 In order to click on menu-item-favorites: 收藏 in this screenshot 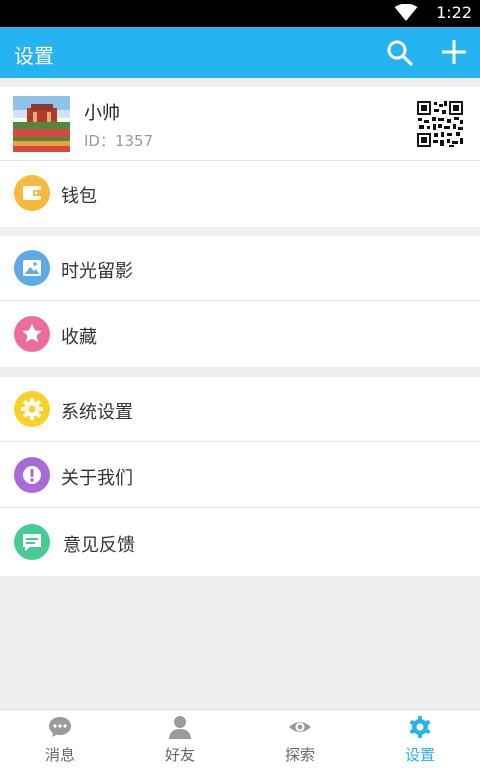, I will do `click(240, 334)`.